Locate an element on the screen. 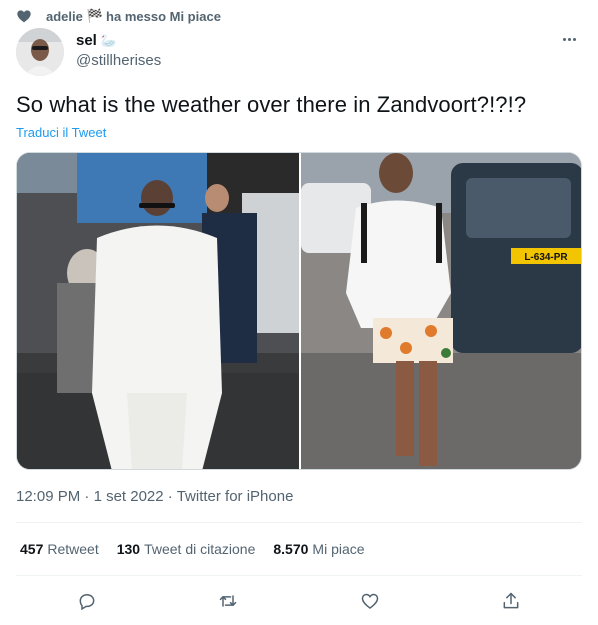 The image size is (598, 625). retweet-count: 457 Retweet is located at coordinates (59, 549).